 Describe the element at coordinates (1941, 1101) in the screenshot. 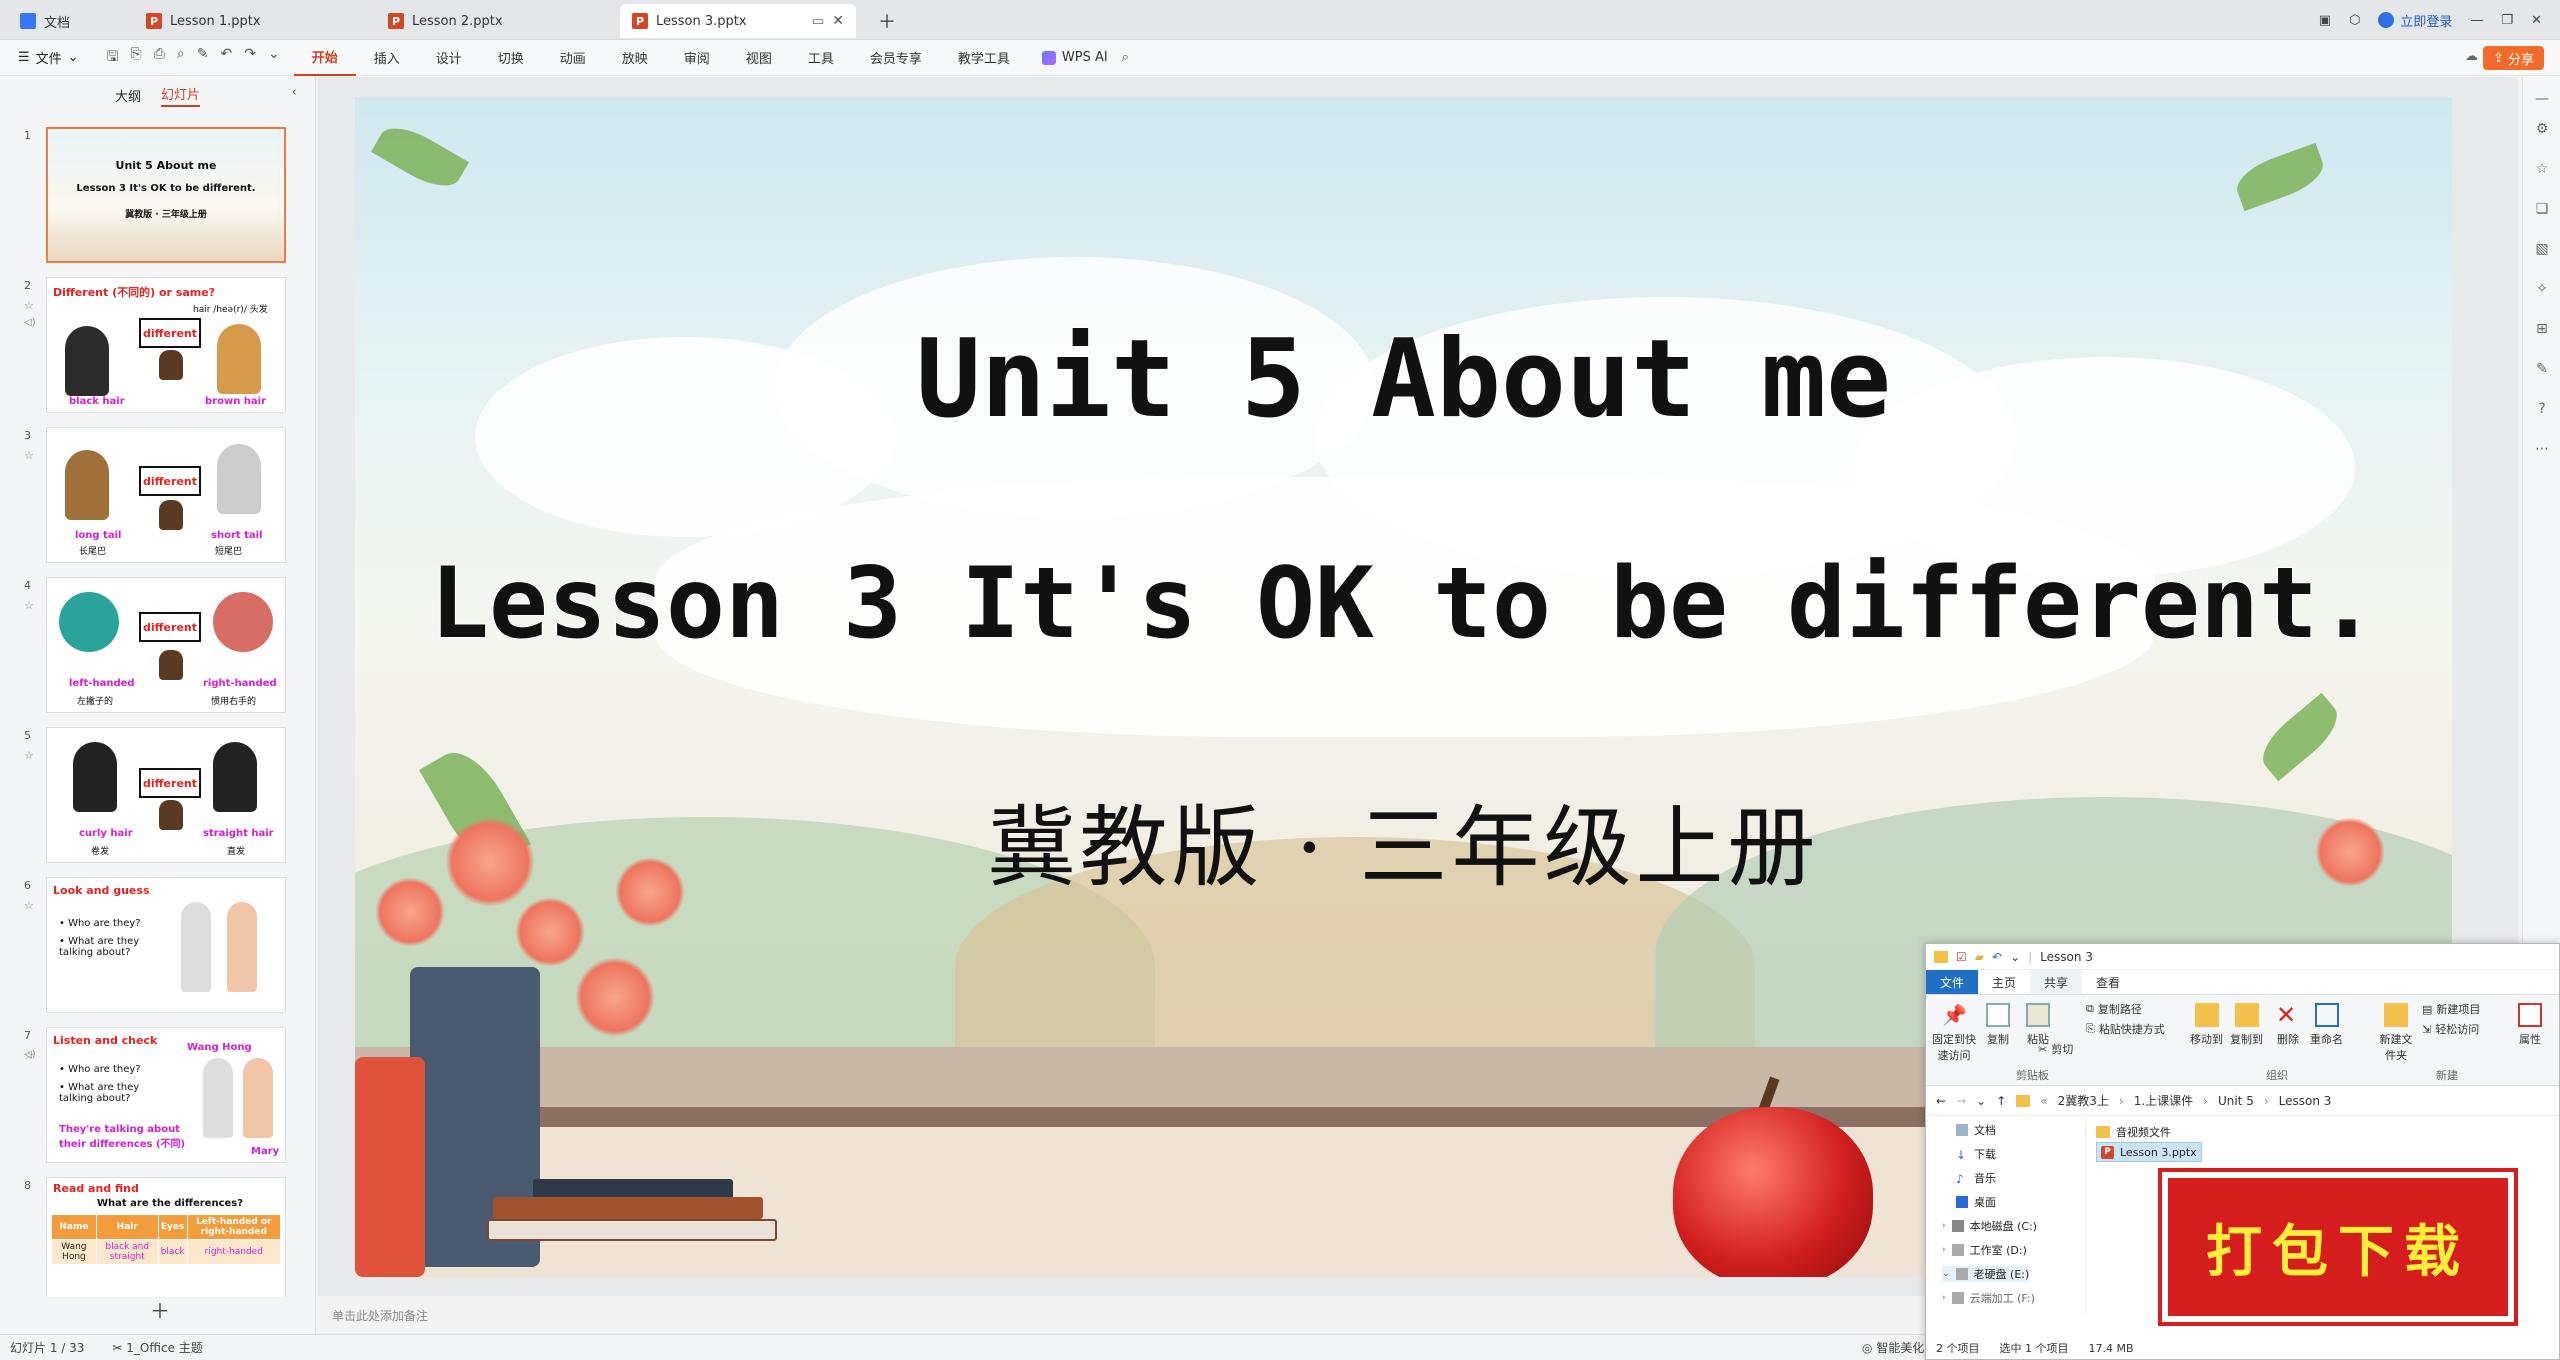

I see `back-icon: ←` at that location.